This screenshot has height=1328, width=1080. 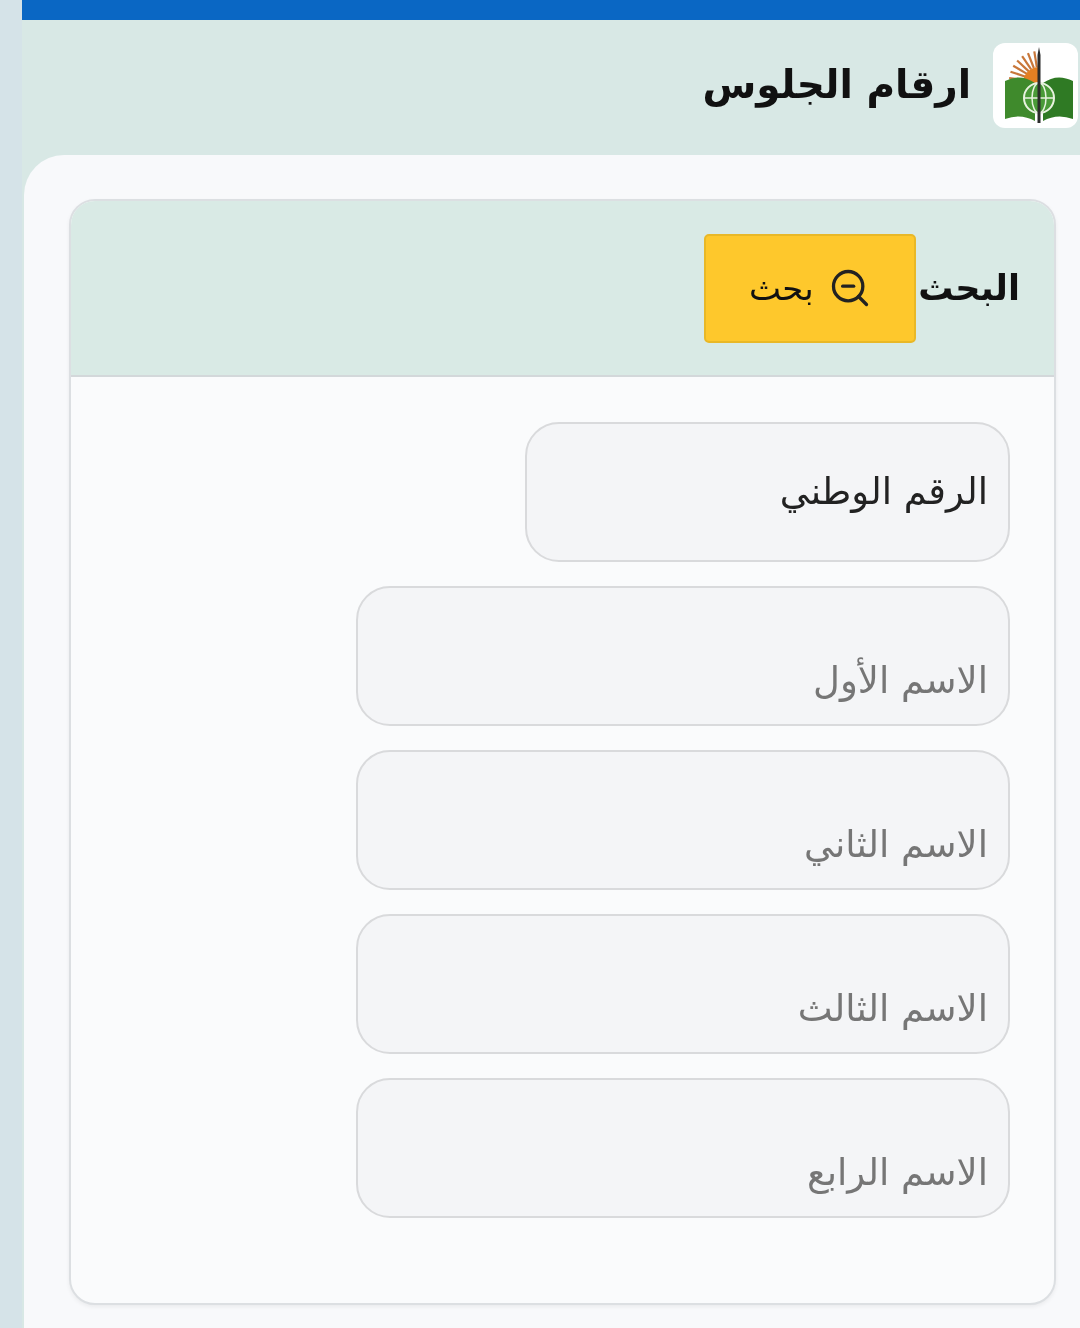 What do you see at coordinates (810, 288) in the screenshot?
I see `search-button: بحث` at bounding box center [810, 288].